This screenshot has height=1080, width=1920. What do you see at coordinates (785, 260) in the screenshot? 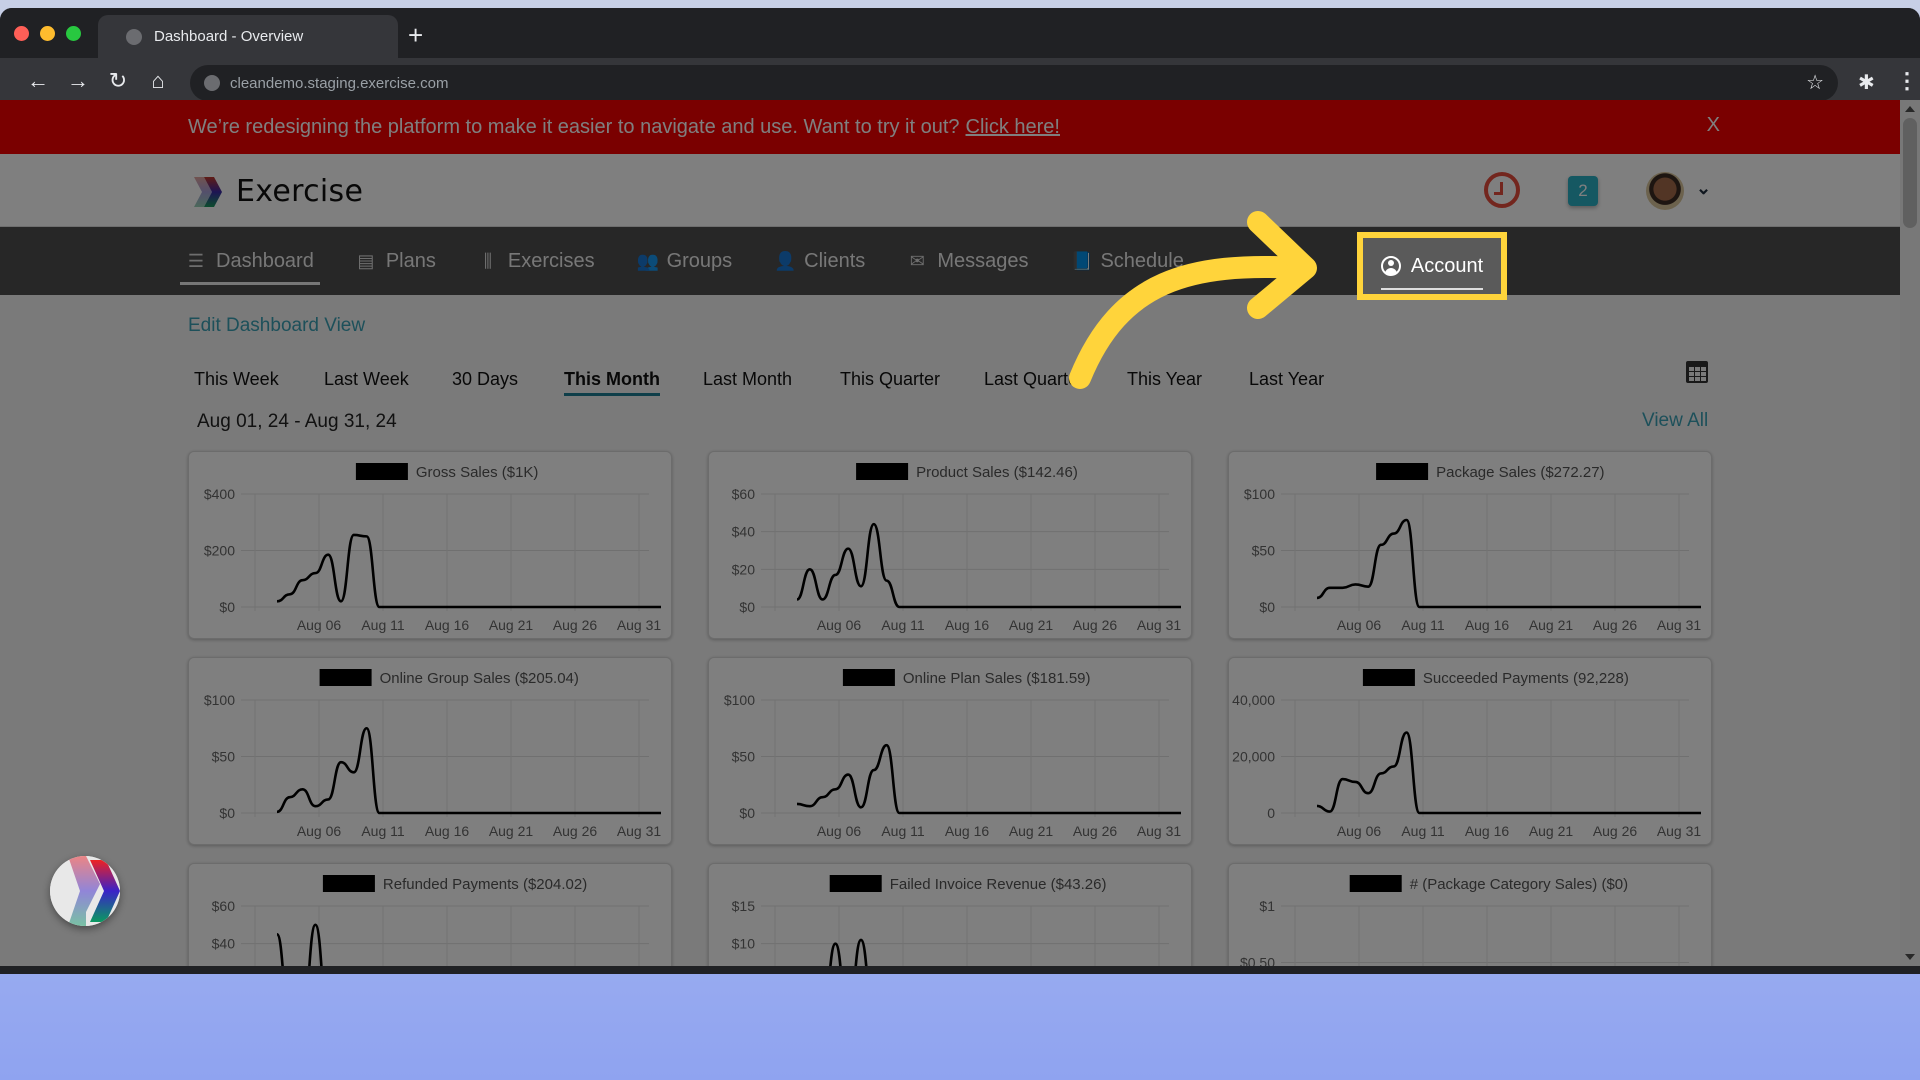
I see `user-icon: 👤` at bounding box center [785, 260].